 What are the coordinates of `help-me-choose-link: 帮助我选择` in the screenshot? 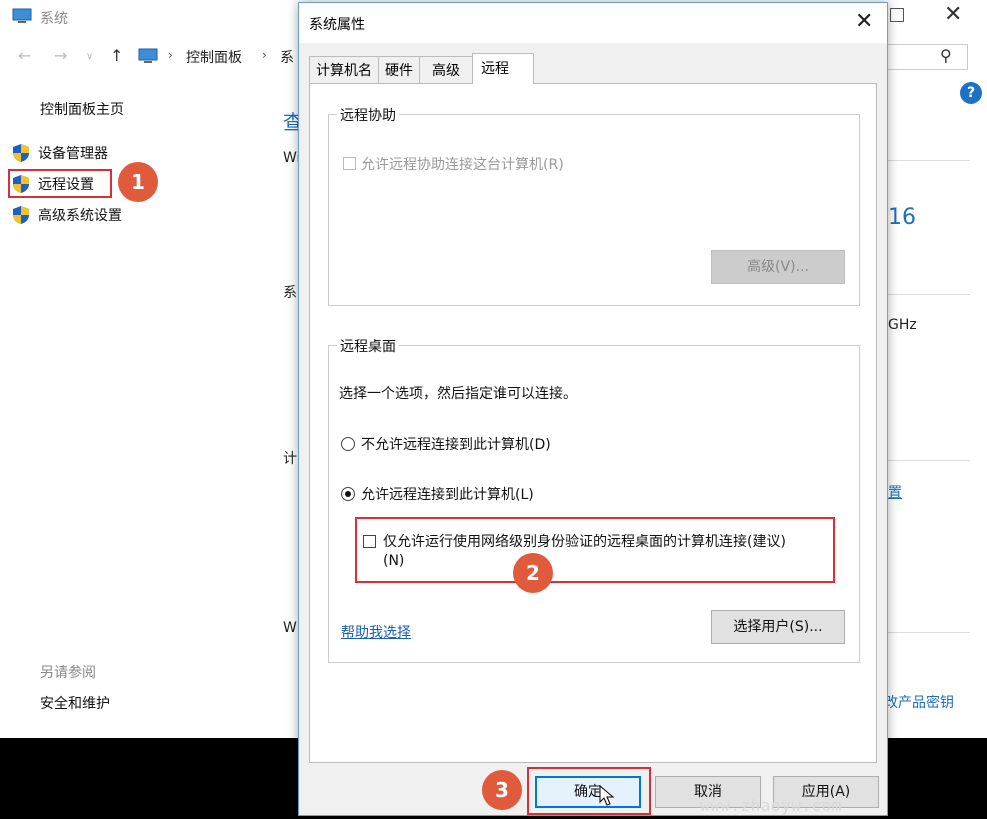 It's located at (376, 632).